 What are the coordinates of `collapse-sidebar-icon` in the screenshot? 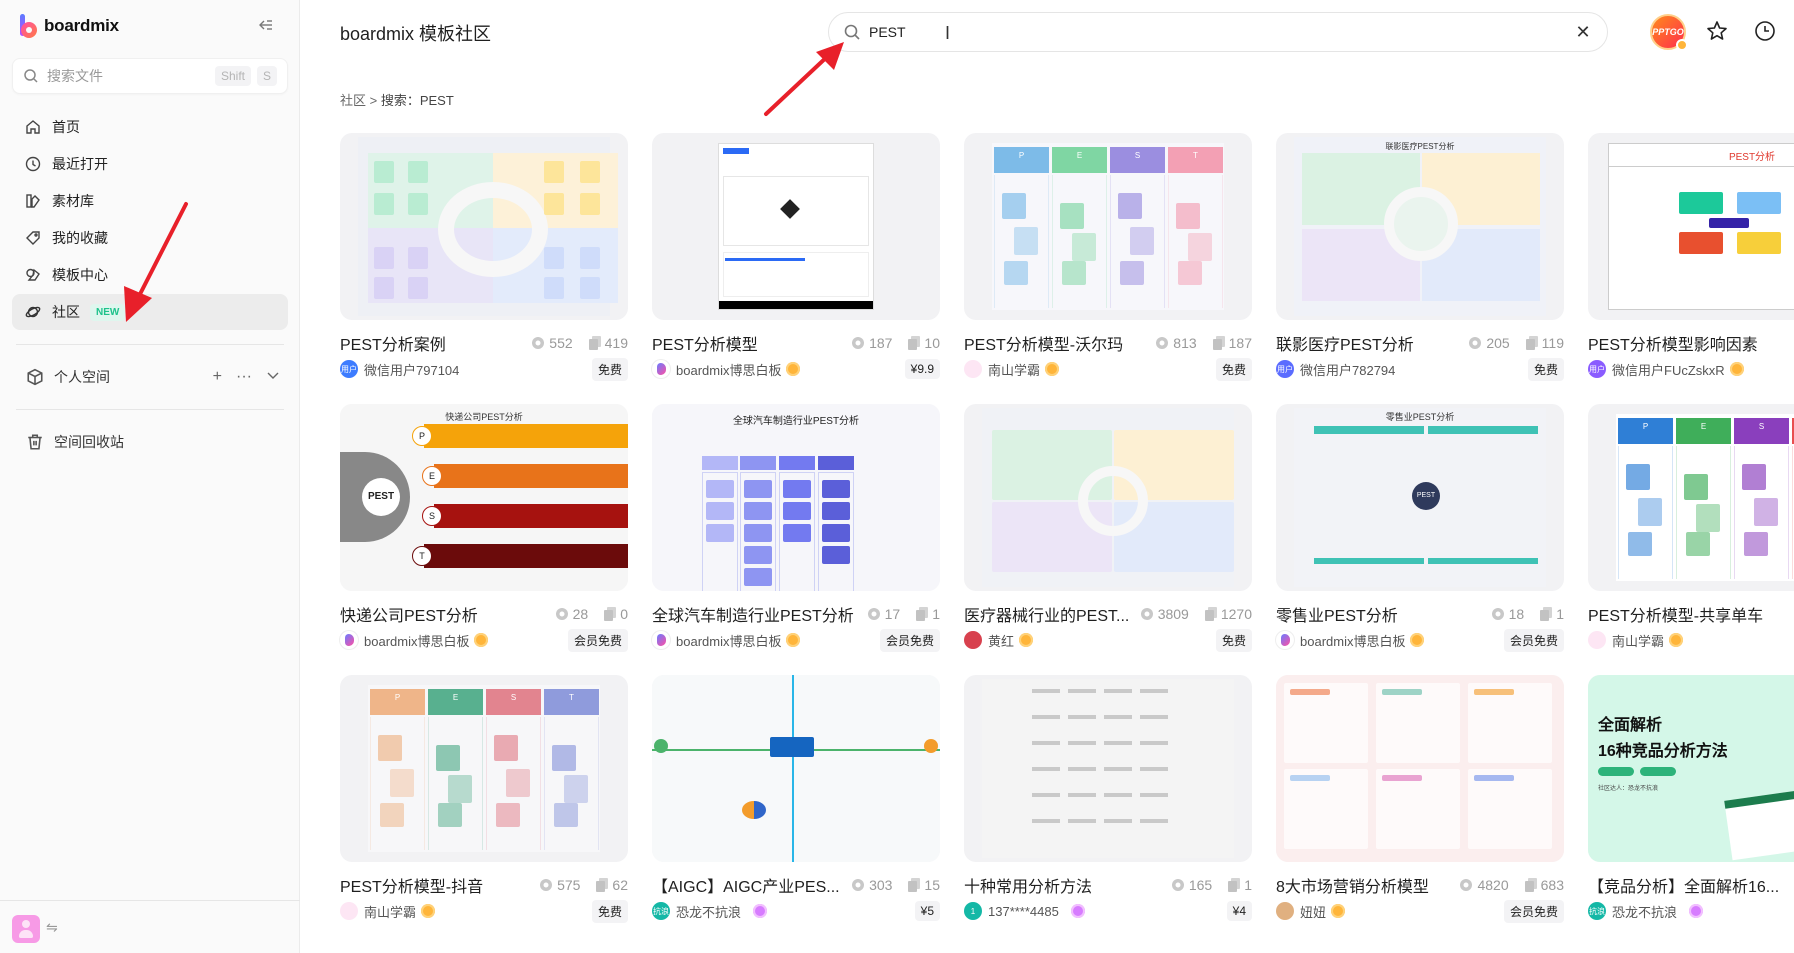 It's located at (266, 26).